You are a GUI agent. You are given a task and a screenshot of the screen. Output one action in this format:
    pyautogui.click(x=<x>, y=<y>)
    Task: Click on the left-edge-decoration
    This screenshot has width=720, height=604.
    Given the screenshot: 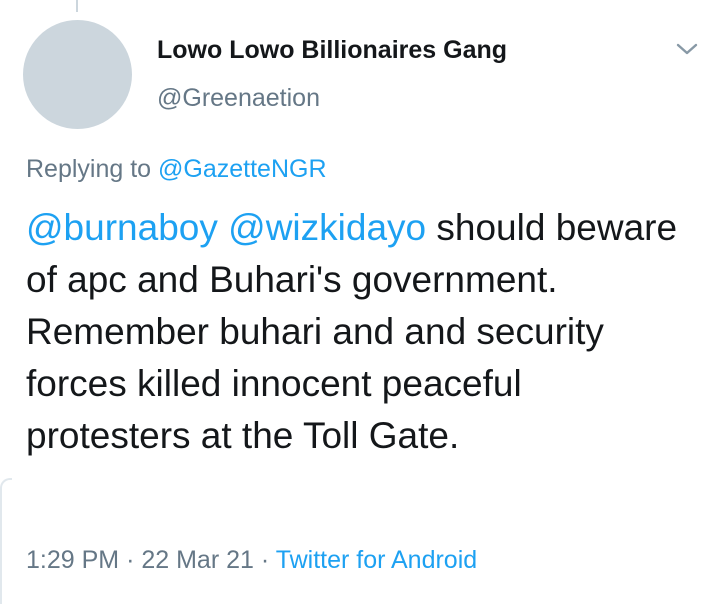 What is the action you would take?
    pyautogui.click(x=6, y=541)
    